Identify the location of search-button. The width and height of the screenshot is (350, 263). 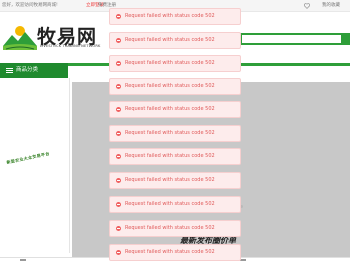
(345, 39).